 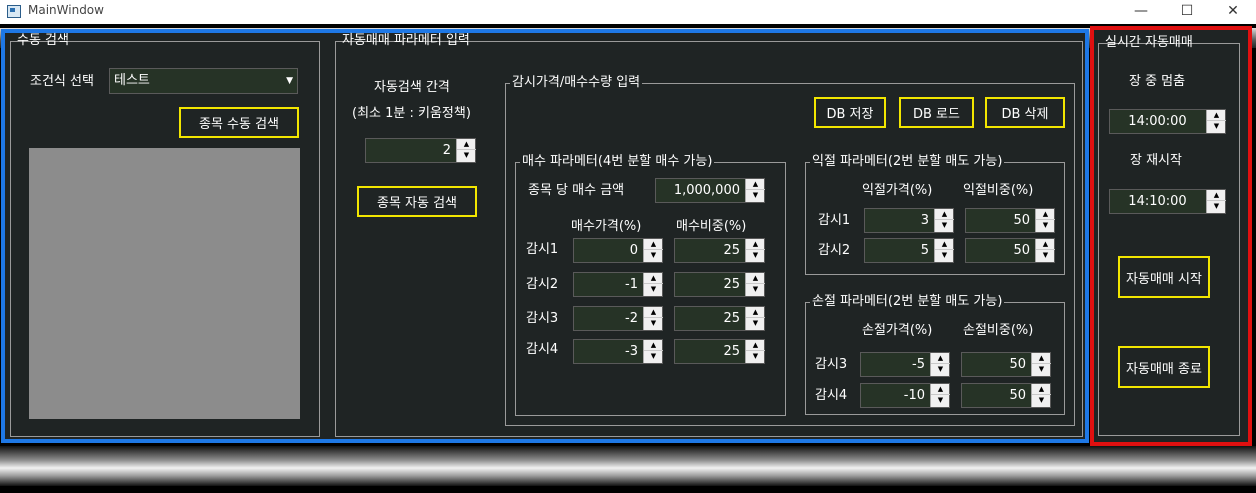 I want to click on stop-loss-price-spinbox: -5 ▲ ▼, so click(x=905, y=364).